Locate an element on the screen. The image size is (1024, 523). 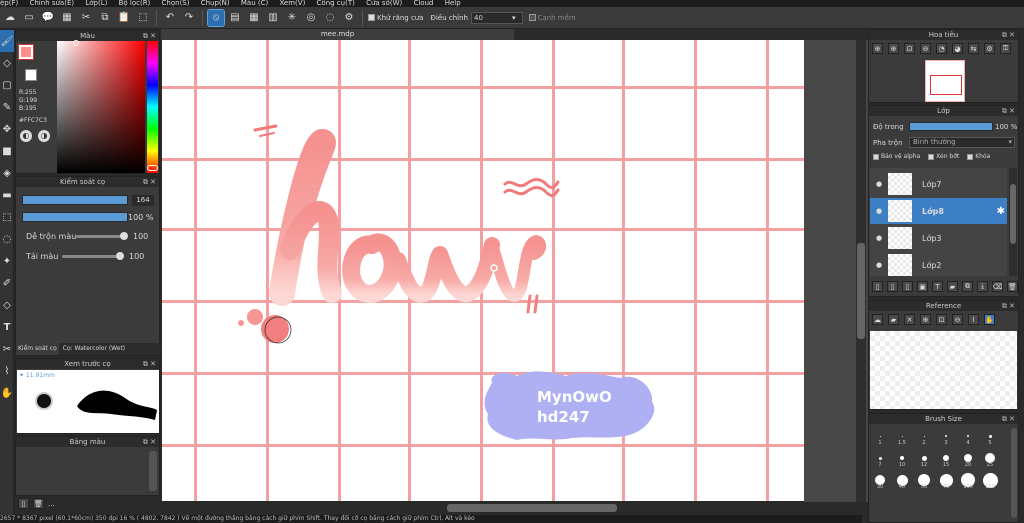
hand-icon: ✋ is located at coordinates (989, 319).